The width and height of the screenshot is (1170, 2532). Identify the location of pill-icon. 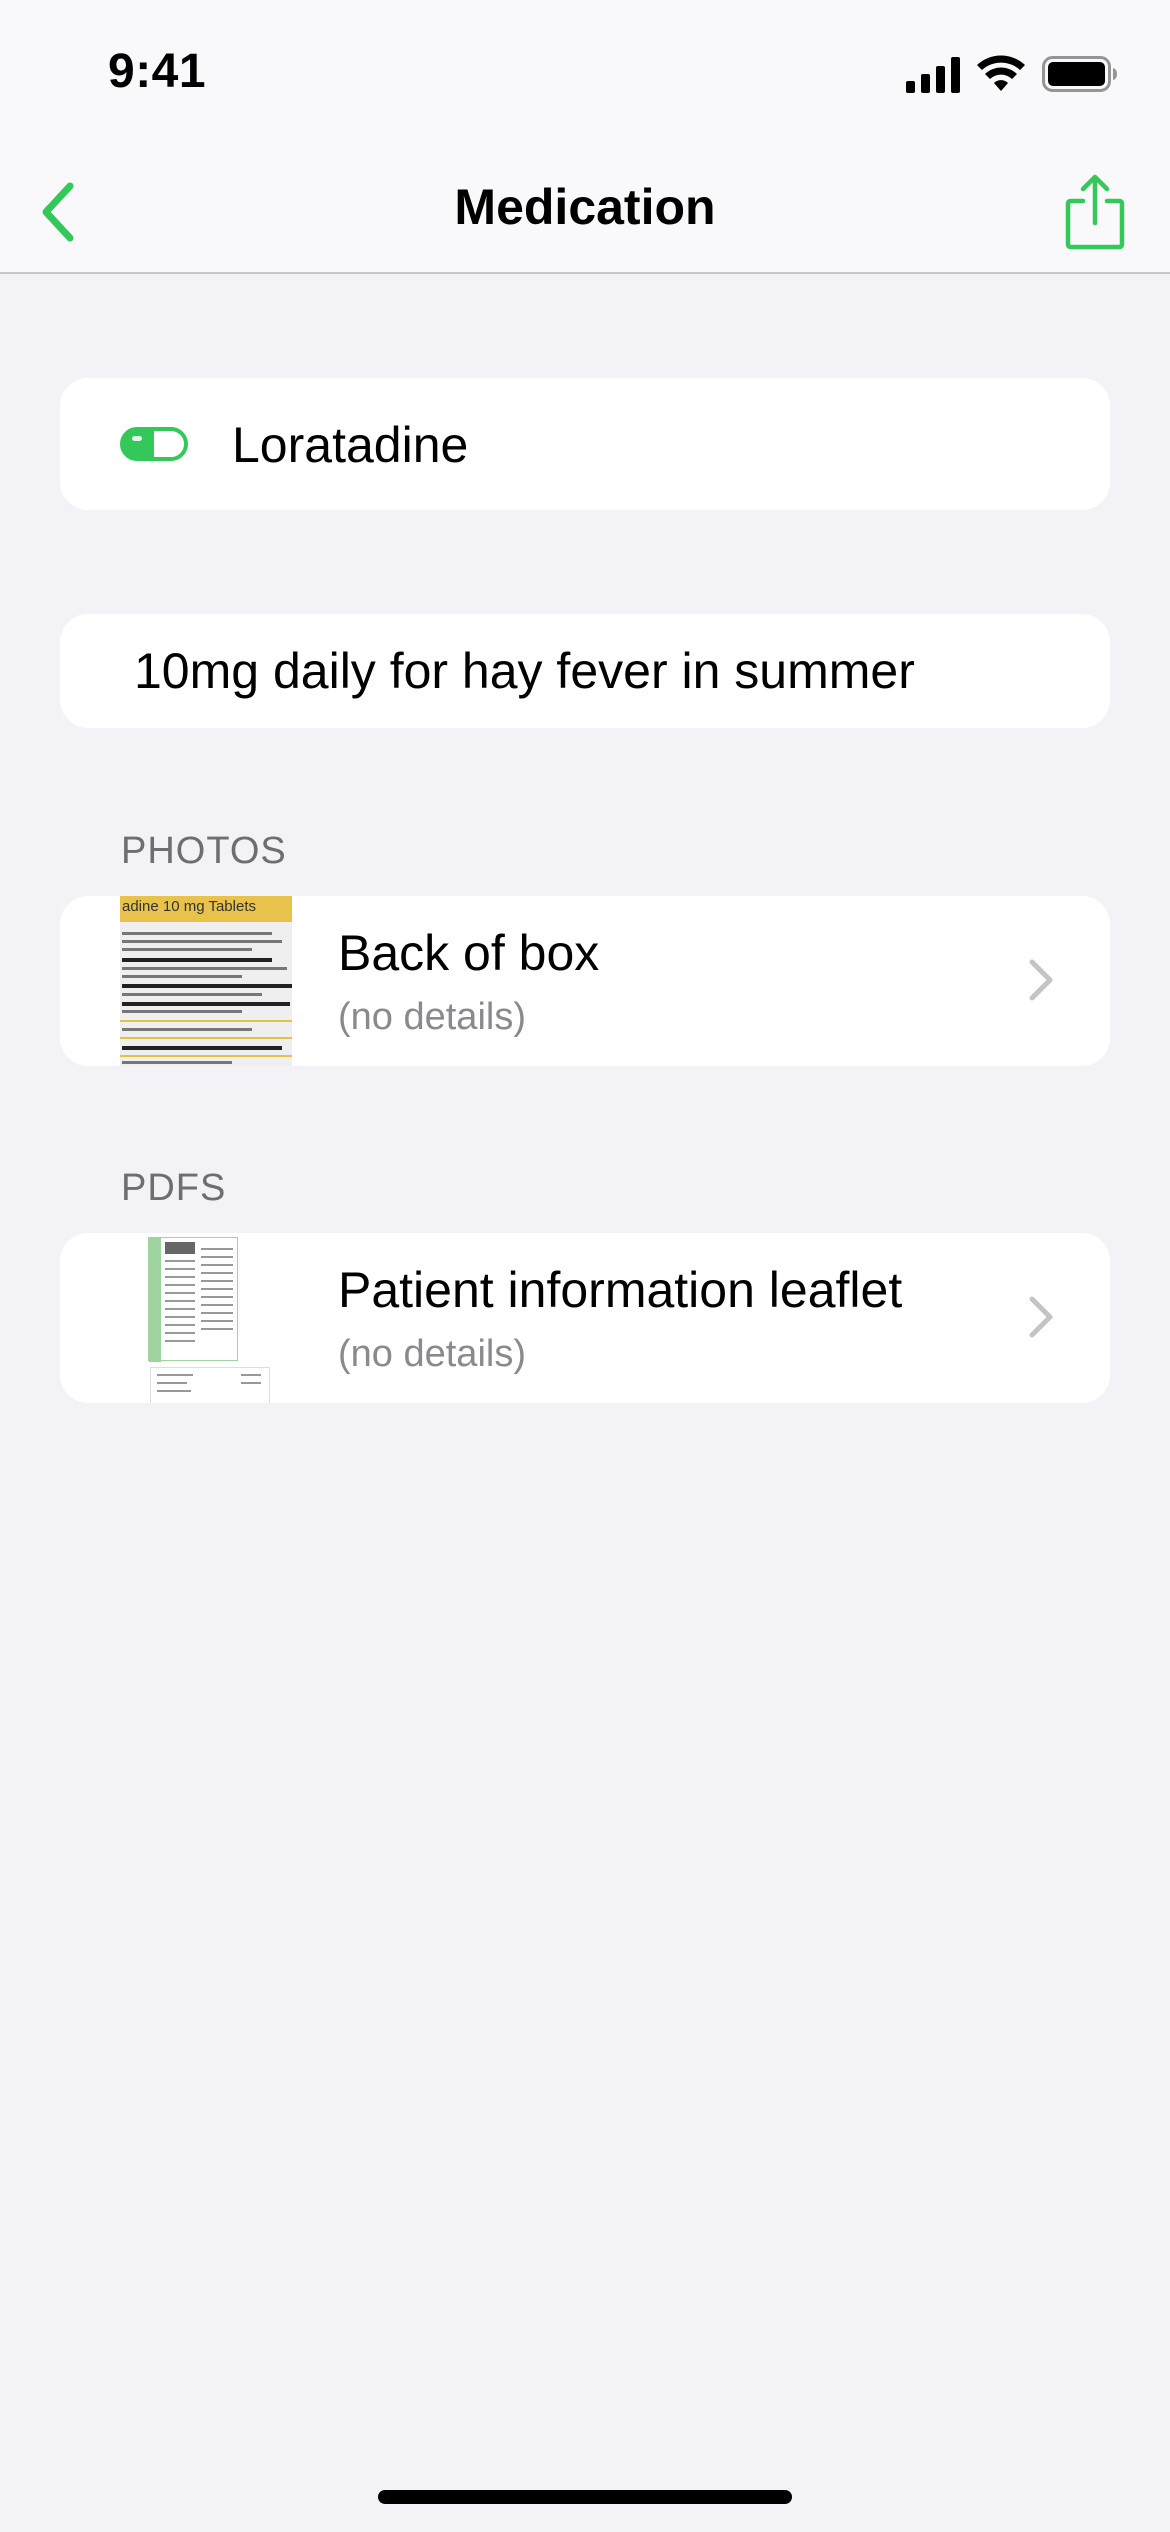
(154, 444).